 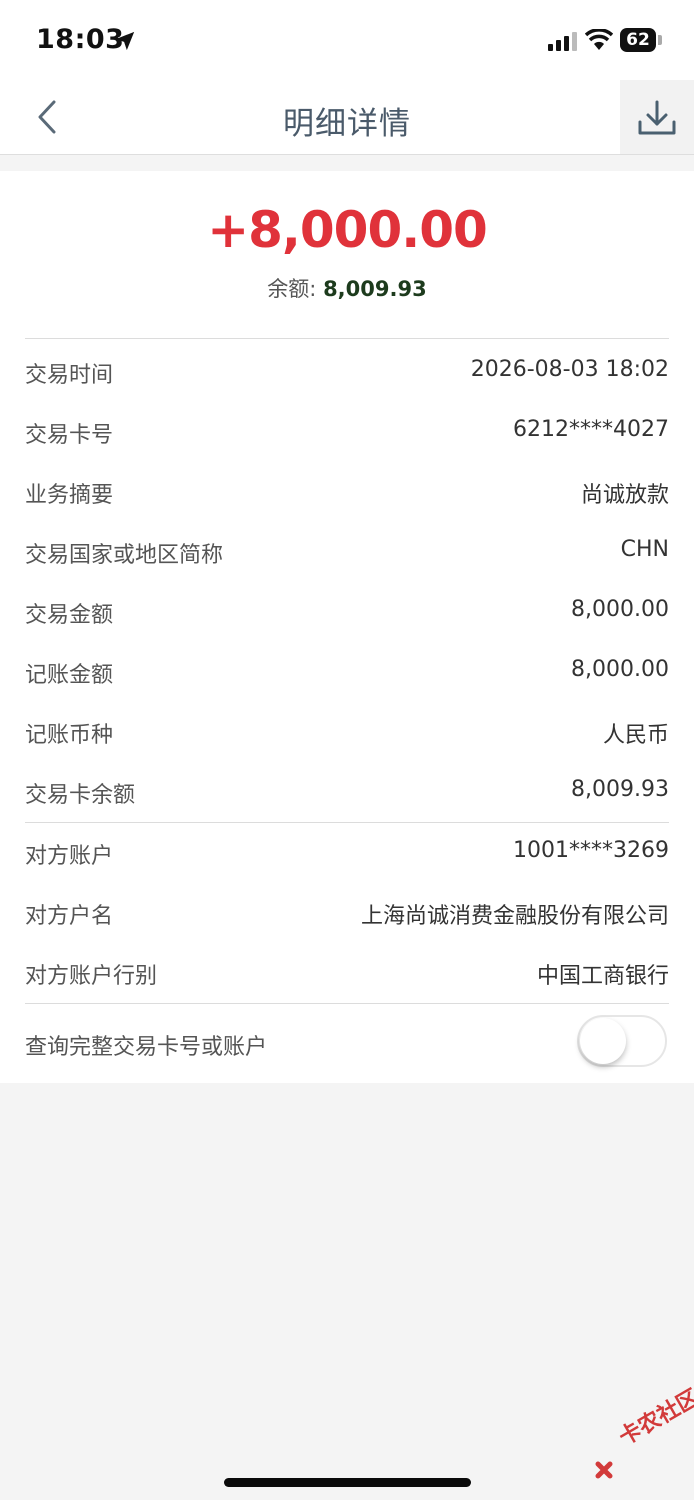 What do you see at coordinates (69, 916) in the screenshot?
I see `detail-label: 对方户名` at bounding box center [69, 916].